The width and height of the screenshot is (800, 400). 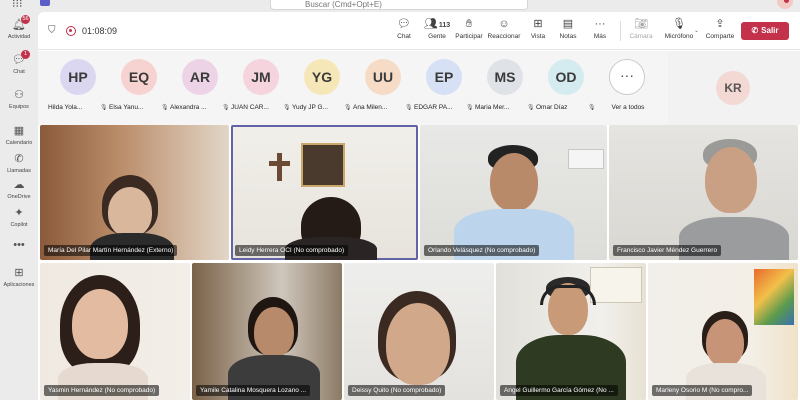 What do you see at coordinates (45, 3) in the screenshot?
I see `teams-logo-icon` at bounding box center [45, 3].